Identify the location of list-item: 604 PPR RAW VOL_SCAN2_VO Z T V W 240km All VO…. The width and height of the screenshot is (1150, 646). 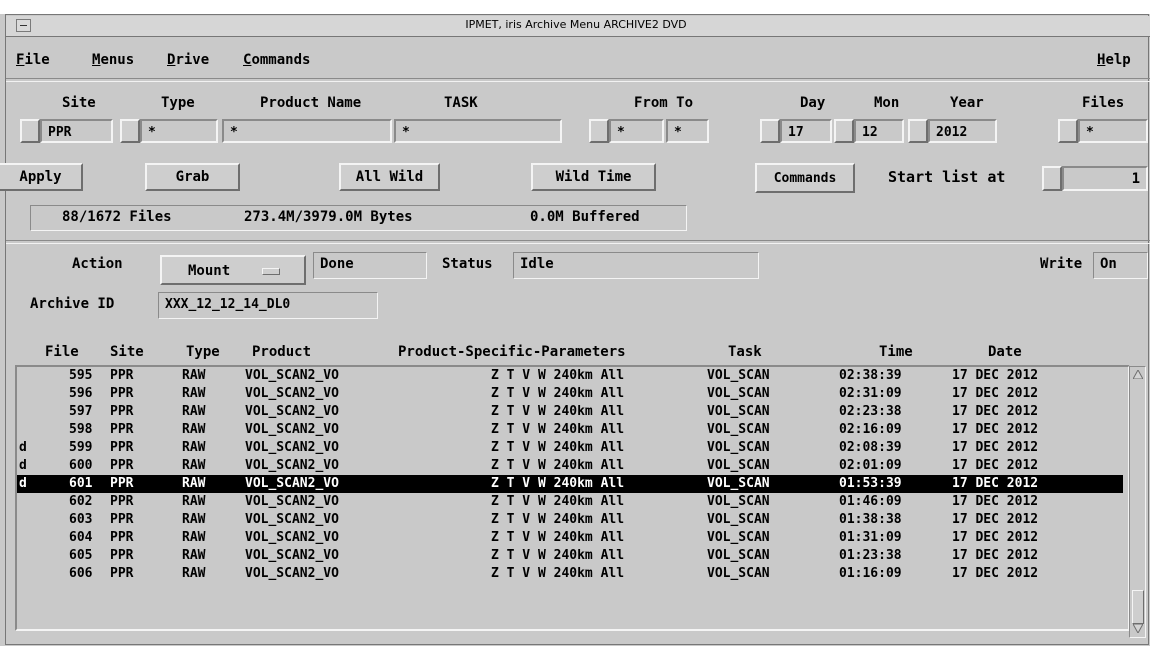
(570, 538).